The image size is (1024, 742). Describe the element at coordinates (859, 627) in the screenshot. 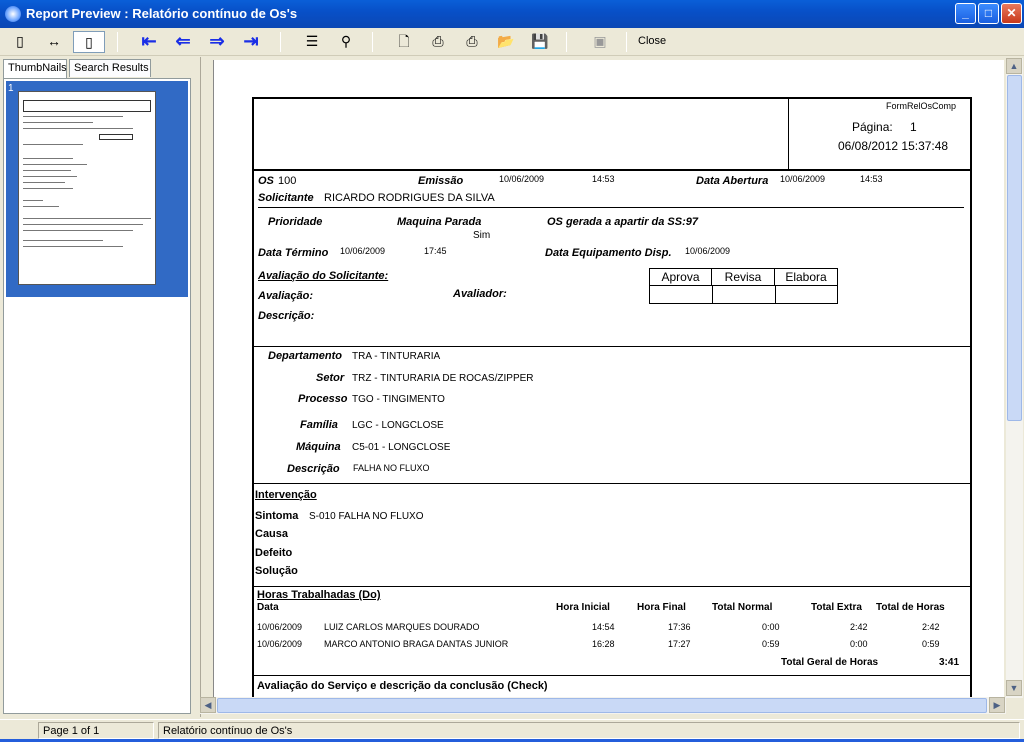

I see `row-extra: 2:42` at that location.